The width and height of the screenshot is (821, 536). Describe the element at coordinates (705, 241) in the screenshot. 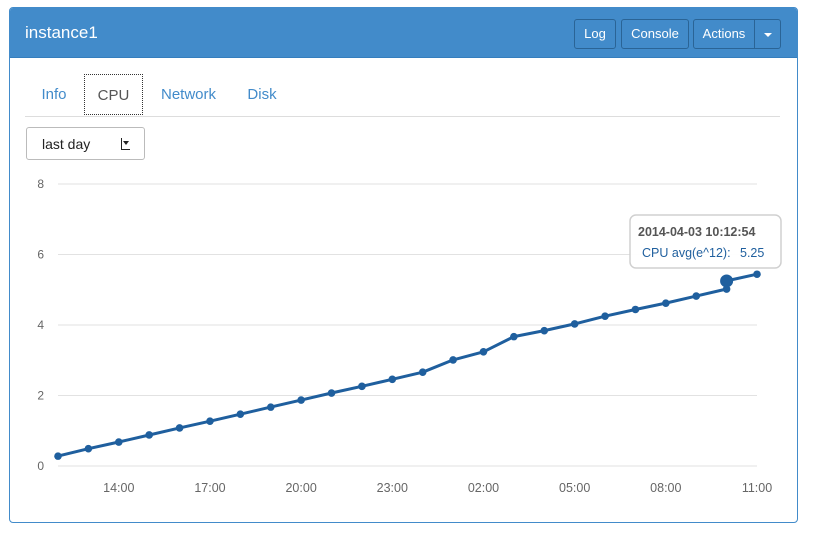

I see `tooltip-box` at that location.